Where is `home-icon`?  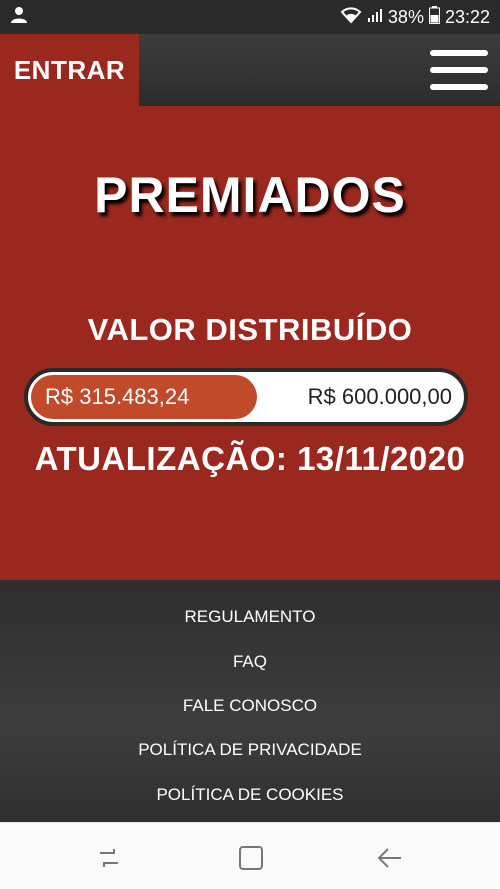 home-icon is located at coordinates (251, 858).